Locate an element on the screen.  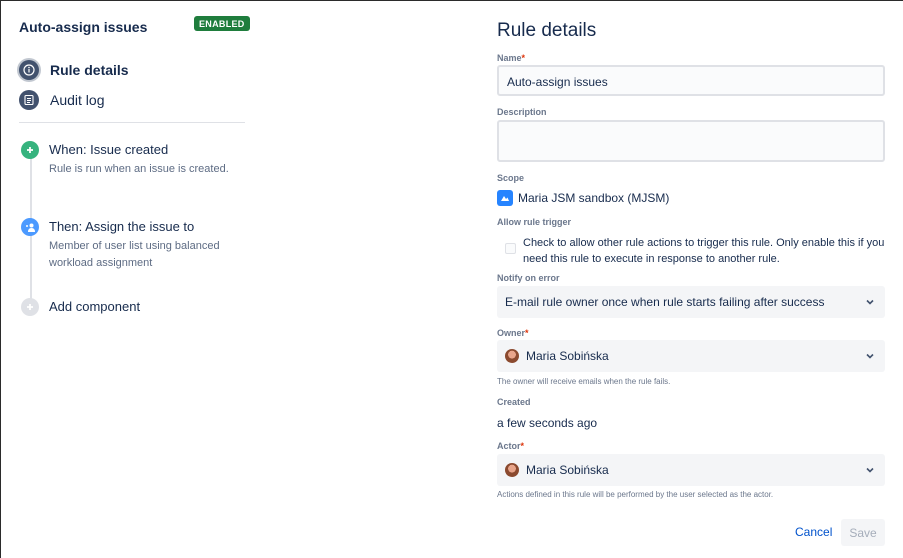
component-title: Add component is located at coordinates (95, 306).